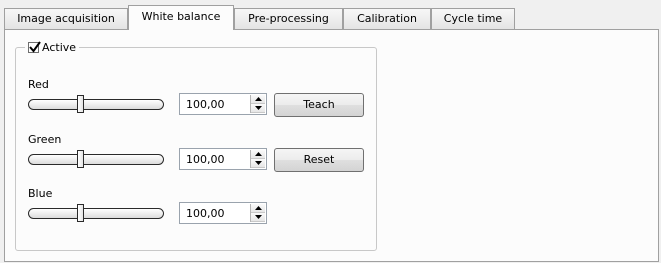 The image size is (661, 263). Describe the element at coordinates (319, 105) in the screenshot. I see `teach-button: Teach` at that location.